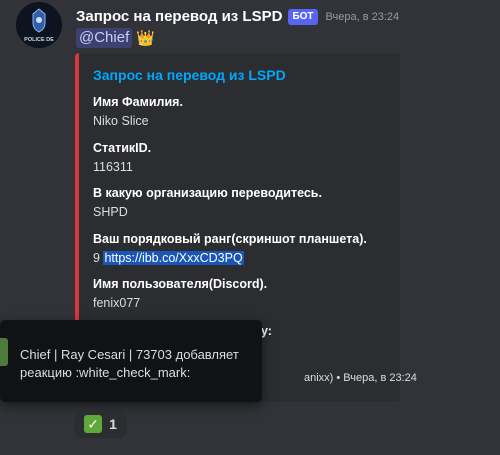 This screenshot has width=500, height=455. What do you see at coordinates (39, 40) in the screenshot?
I see `avatar-text: POLICE DE` at bounding box center [39, 40].